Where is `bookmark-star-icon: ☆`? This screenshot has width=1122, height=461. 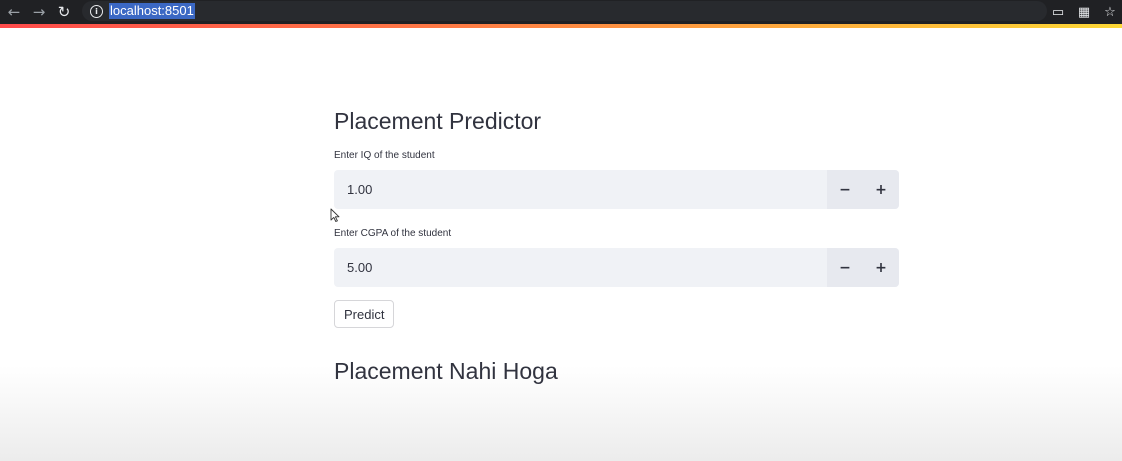 bookmark-star-icon: ☆ is located at coordinates (1110, 12).